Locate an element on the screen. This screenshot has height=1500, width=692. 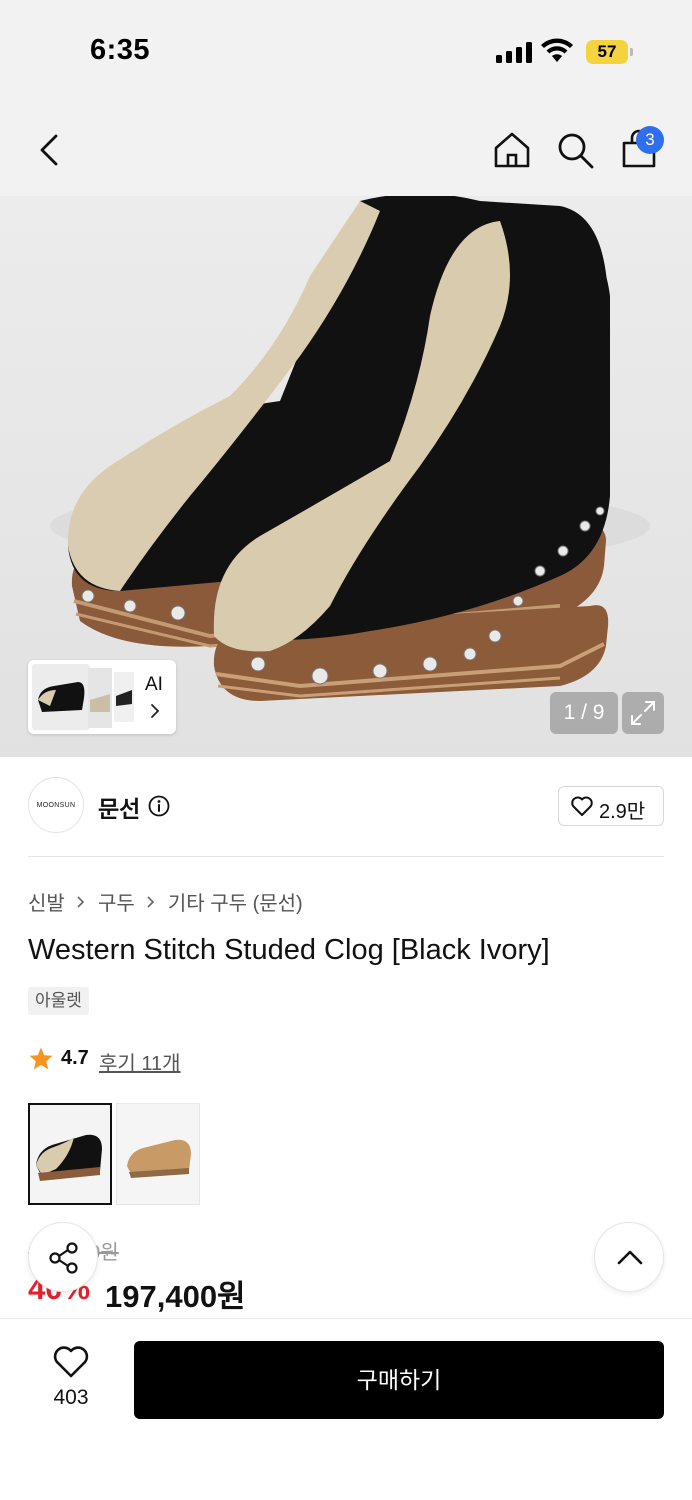
wishlist-button: 403 is located at coordinates (71, 1380).